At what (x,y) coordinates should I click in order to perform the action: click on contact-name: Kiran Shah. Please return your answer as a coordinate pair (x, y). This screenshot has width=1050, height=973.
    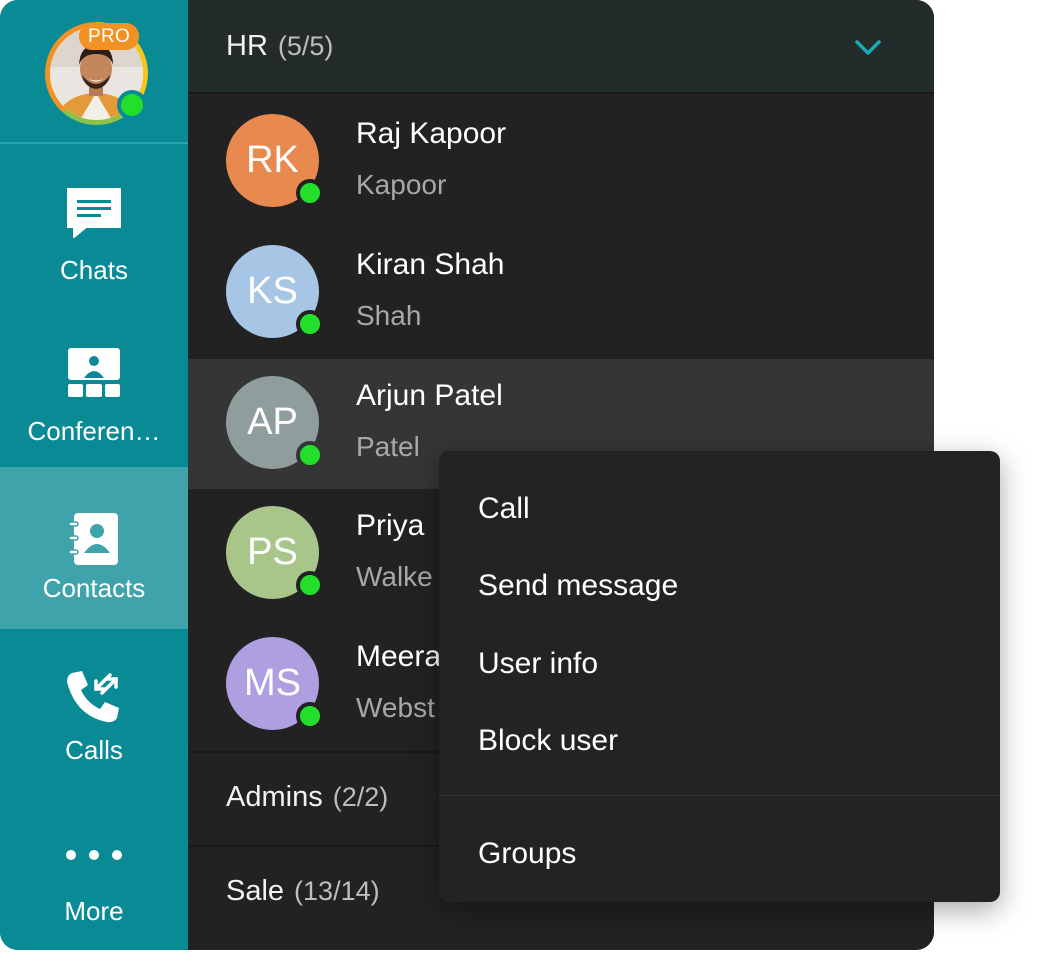
    Looking at the image, I should click on (430, 264).